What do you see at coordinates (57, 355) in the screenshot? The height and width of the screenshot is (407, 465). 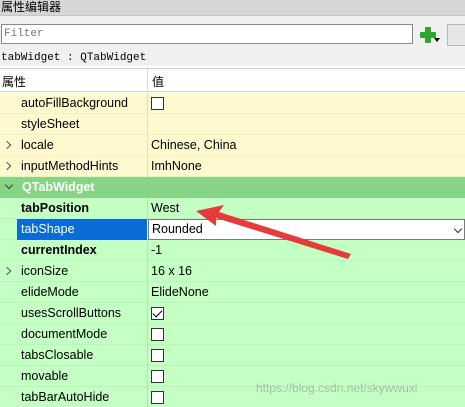 I see `property-name: tabsClosable` at bounding box center [57, 355].